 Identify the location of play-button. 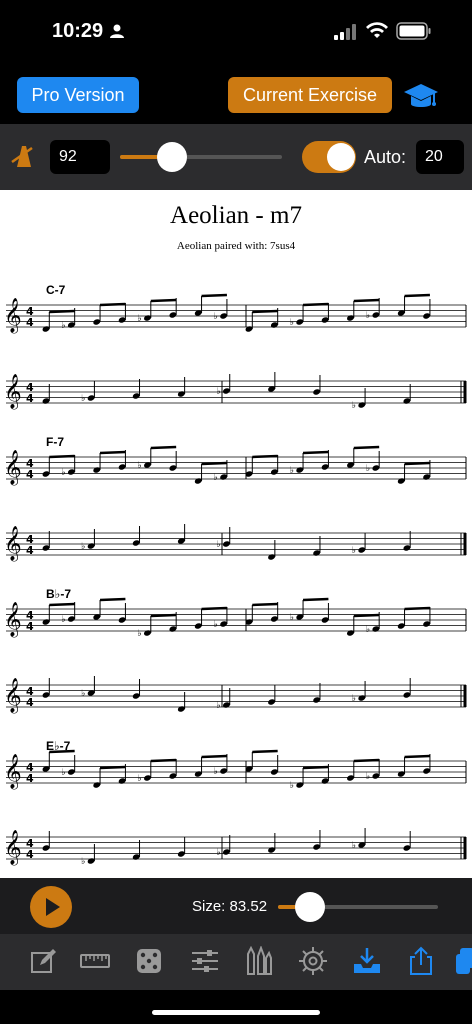
(51, 907).